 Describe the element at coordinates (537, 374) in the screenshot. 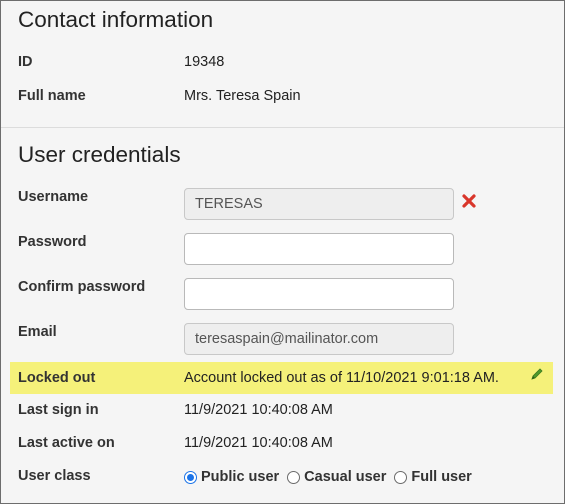

I see `pencil-icon` at that location.